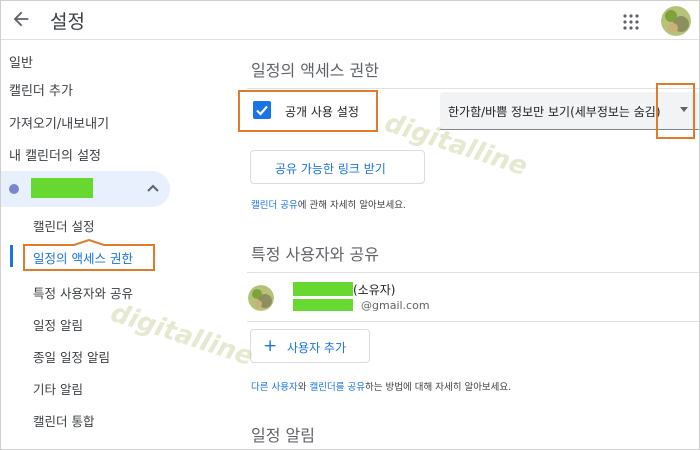 This screenshot has height=450, width=700. What do you see at coordinates (59, 122) in the screenshot?
I see `sidebar-item-import-export: 가져오기/내보내기` at bounding box center [59, 122].